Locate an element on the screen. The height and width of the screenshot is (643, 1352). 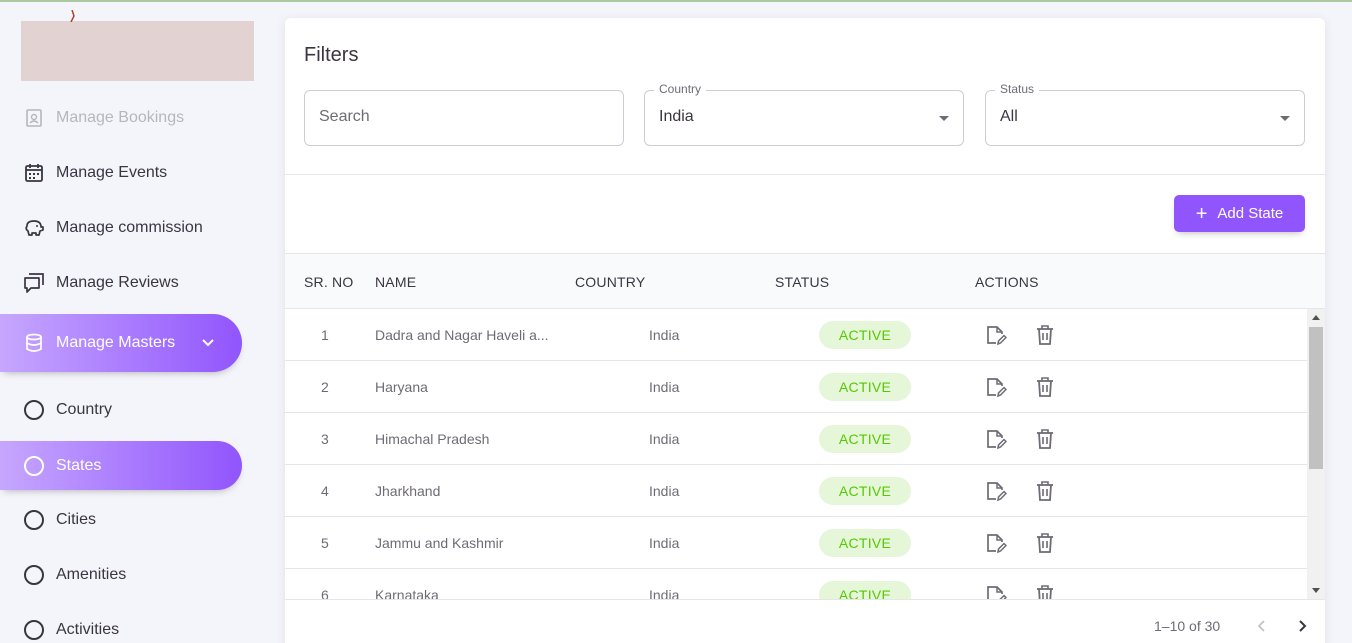
piggy-bank-icon is located at coordinates (34, 228).